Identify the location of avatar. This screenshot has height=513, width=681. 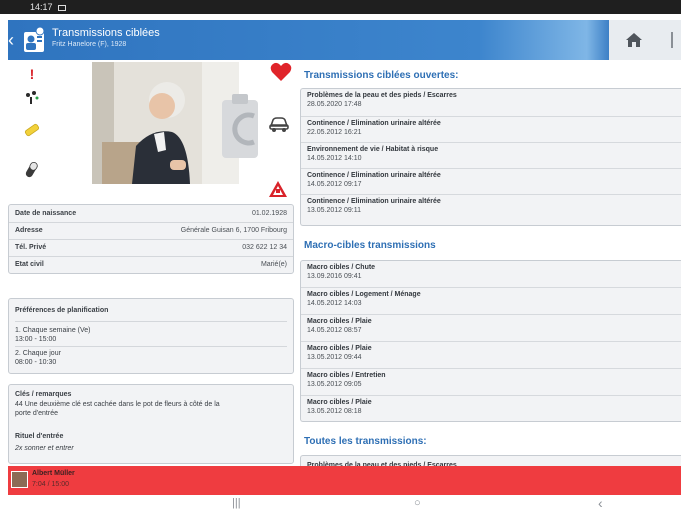
(19, 479).